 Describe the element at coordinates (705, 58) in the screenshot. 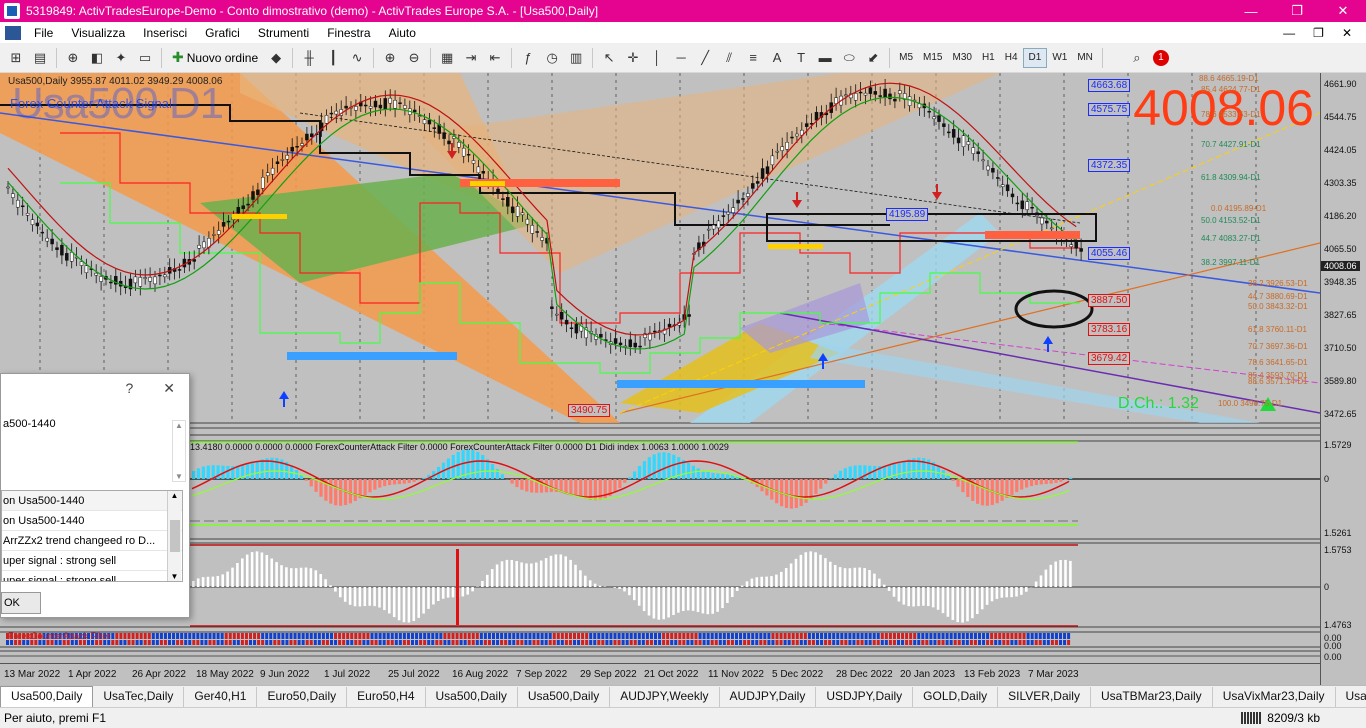

I see `trendline-icon: ╱` at that location.